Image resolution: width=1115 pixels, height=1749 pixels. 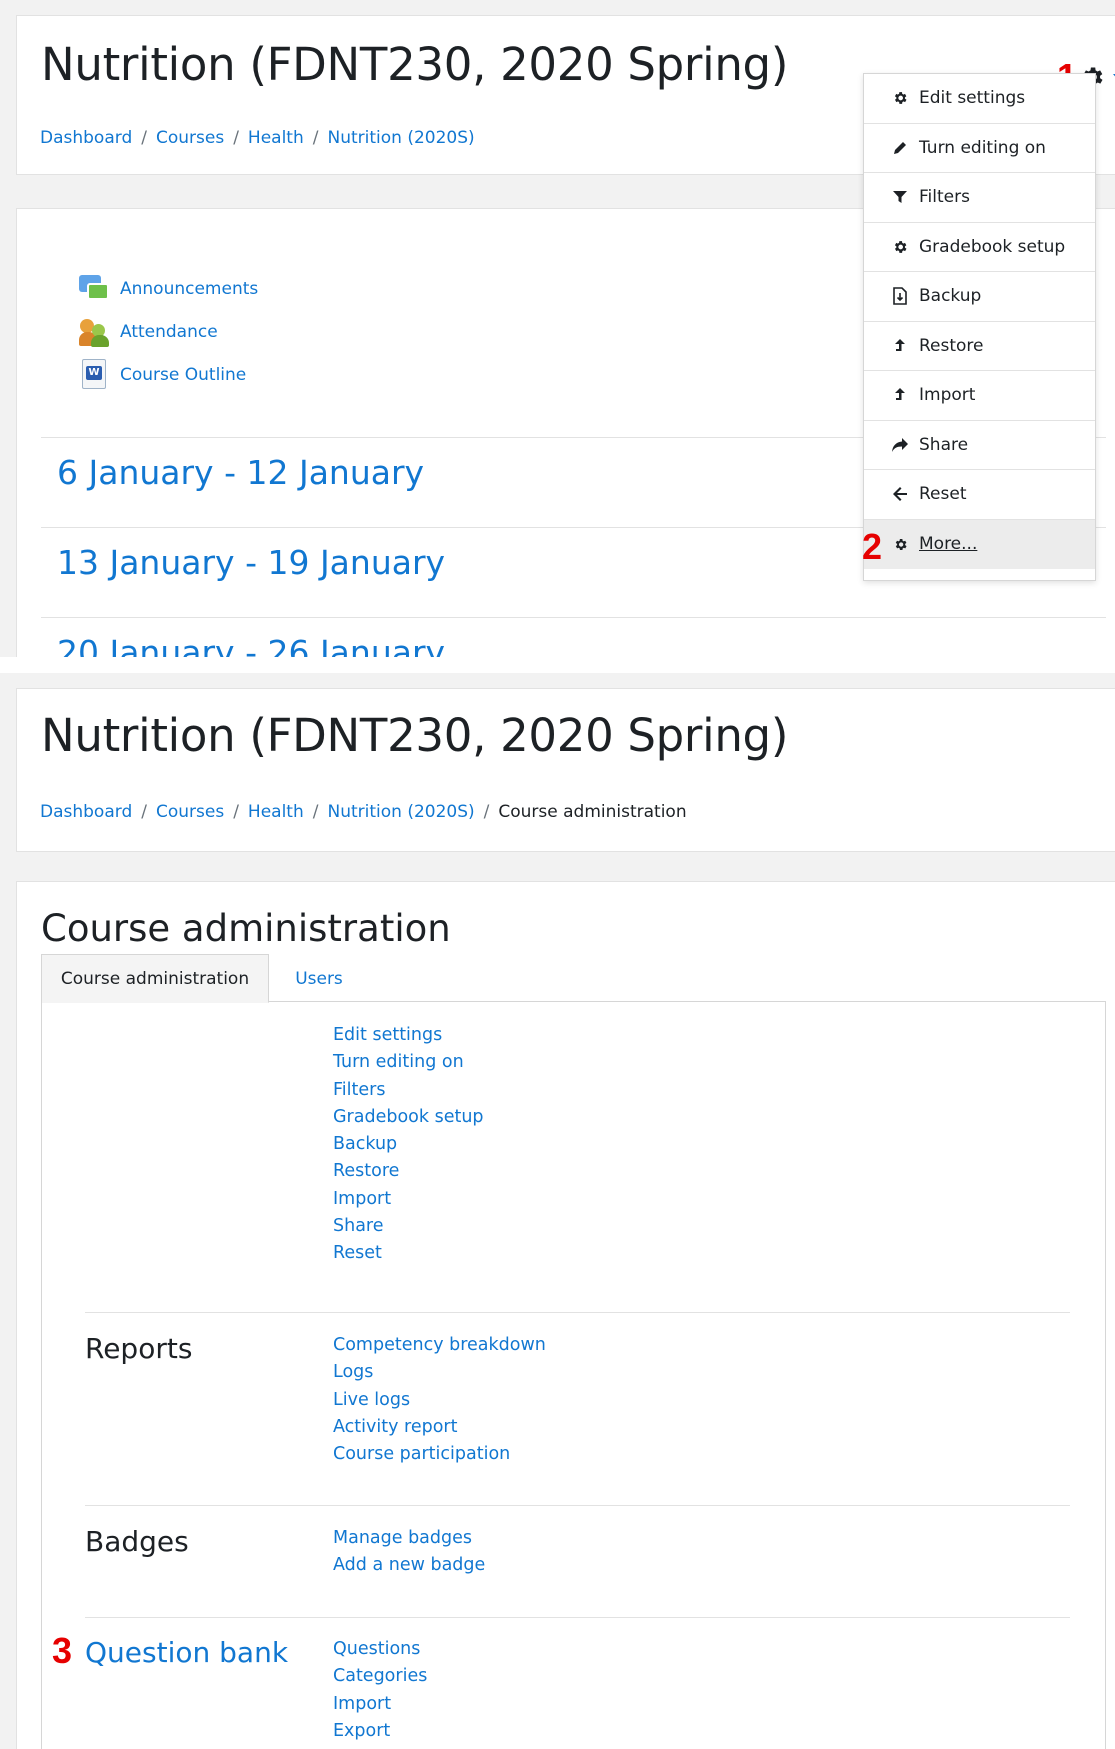 What do you see at coordinates (319, 978) in the screenshot?
I see `tab-users: Users` at bounding box center [319, 978].